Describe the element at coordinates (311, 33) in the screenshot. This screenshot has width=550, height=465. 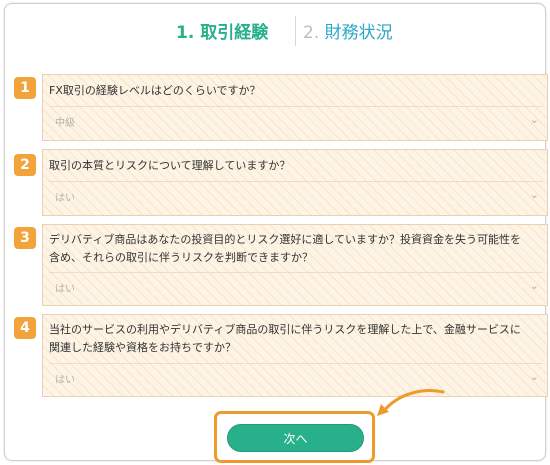
I see `step-2-number: 2.` at that location.